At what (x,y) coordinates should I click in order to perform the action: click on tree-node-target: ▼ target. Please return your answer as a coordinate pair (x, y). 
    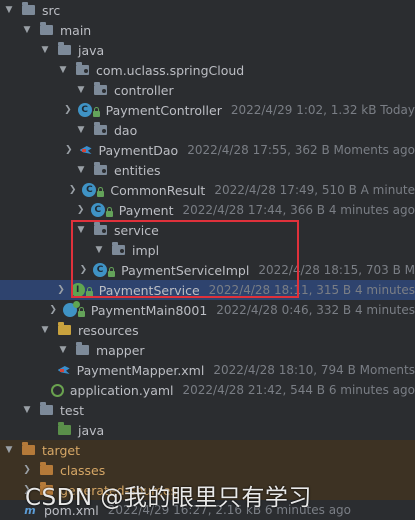
    Looking at the image, I should click on (207, 450).